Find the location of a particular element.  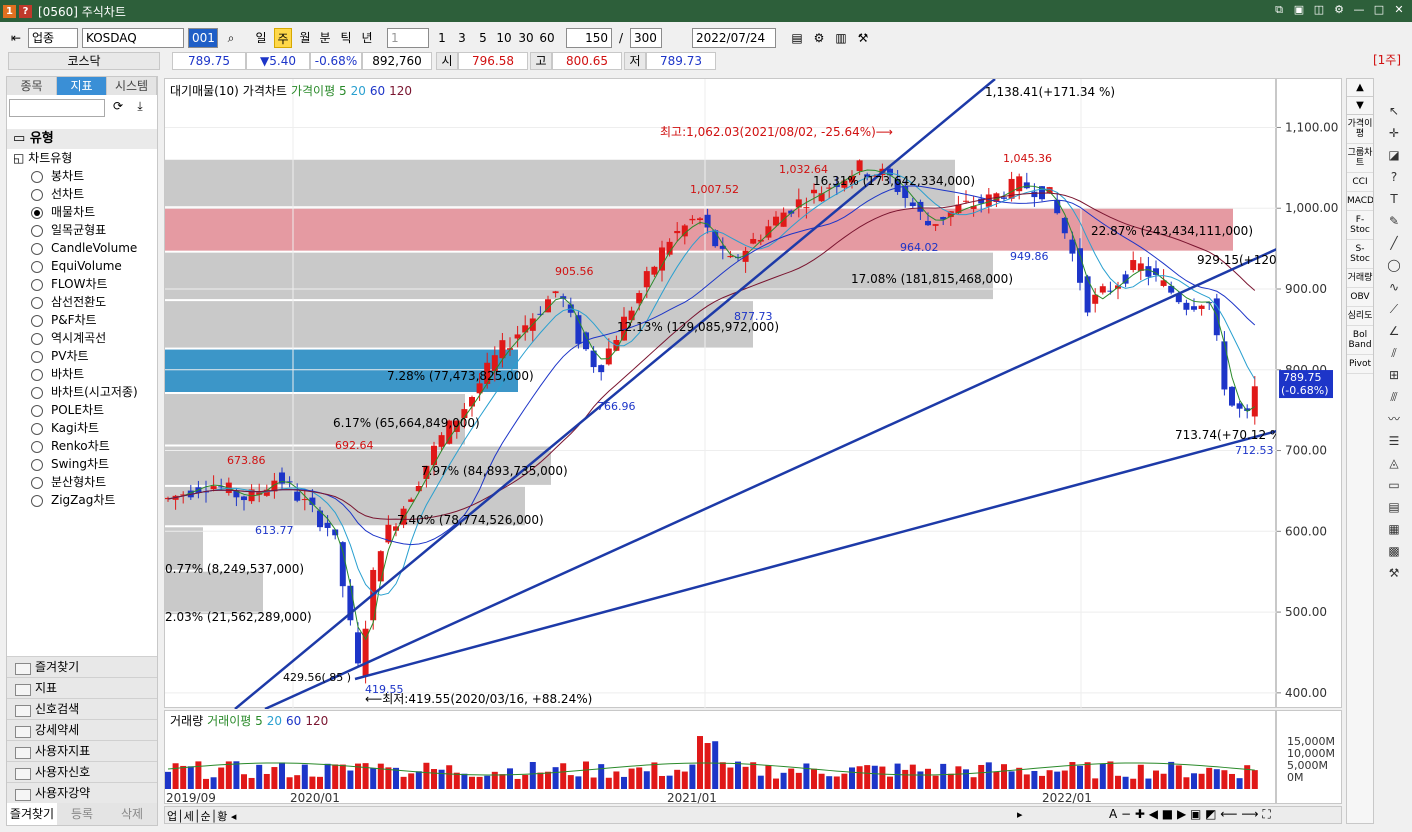

code-input: 001 is located at coordinates (203, 38).